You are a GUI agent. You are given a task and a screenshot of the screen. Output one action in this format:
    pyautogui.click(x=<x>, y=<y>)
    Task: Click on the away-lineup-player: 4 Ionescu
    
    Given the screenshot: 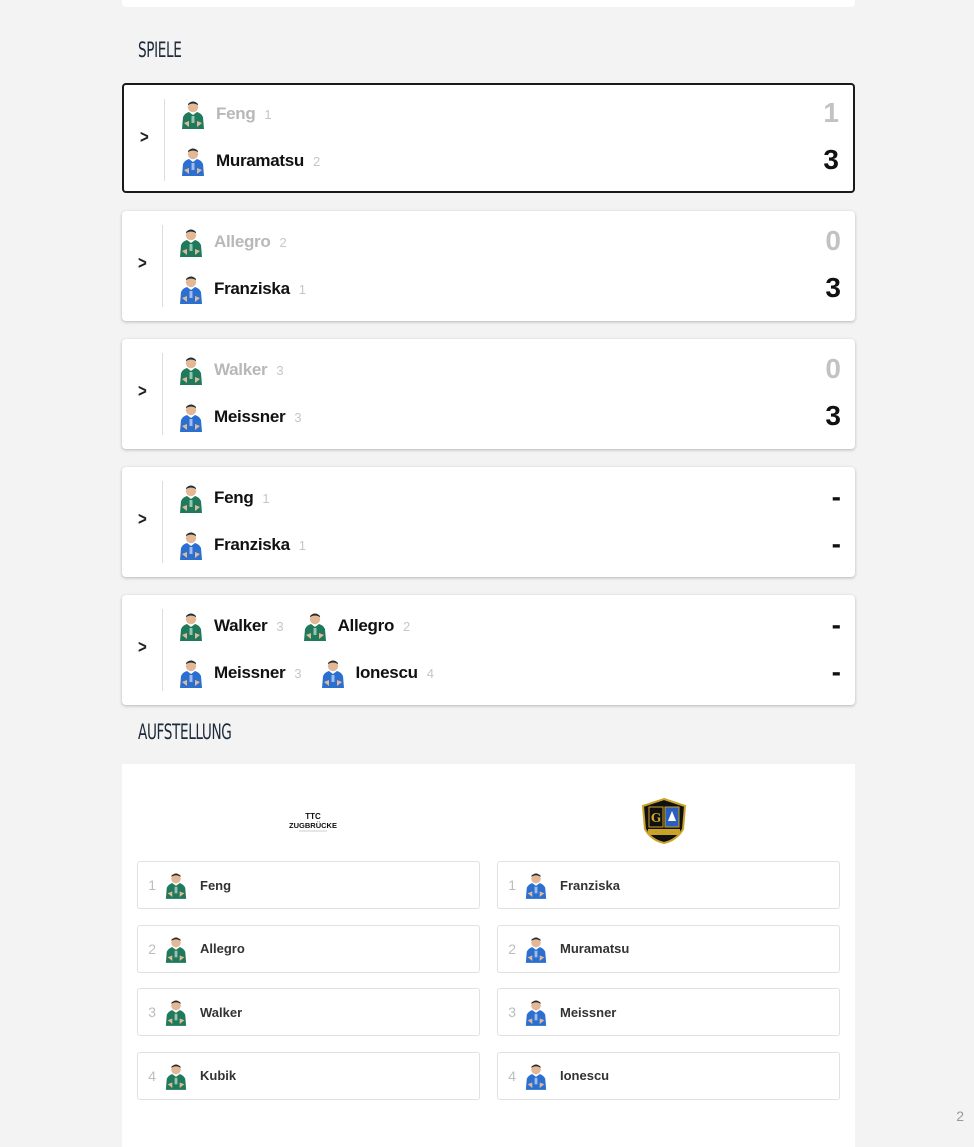 What is the action you would take?
    pyautogui.click(x=668, y=1075)
    